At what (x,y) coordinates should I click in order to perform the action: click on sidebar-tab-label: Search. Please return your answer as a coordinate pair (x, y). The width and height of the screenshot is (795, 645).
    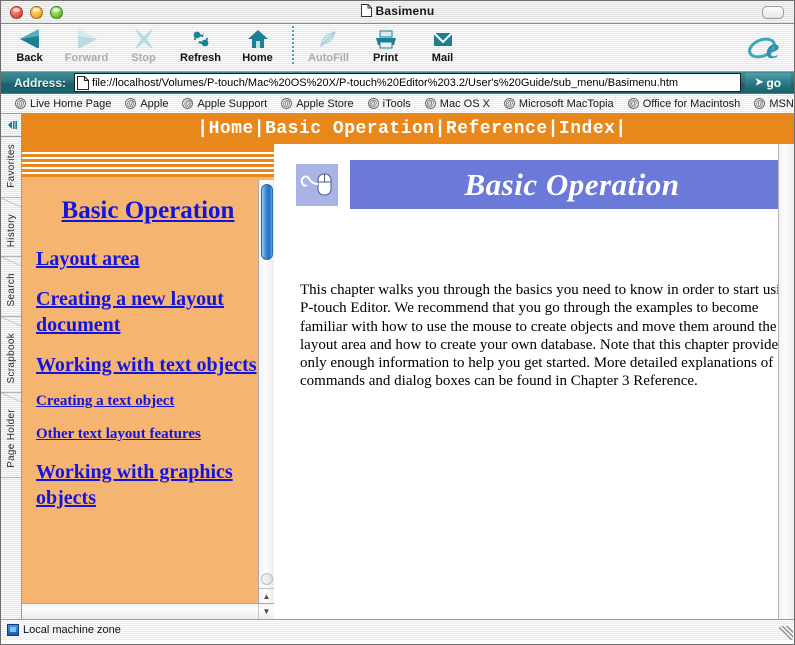
    Looking at the image, I should click on (11, 290).